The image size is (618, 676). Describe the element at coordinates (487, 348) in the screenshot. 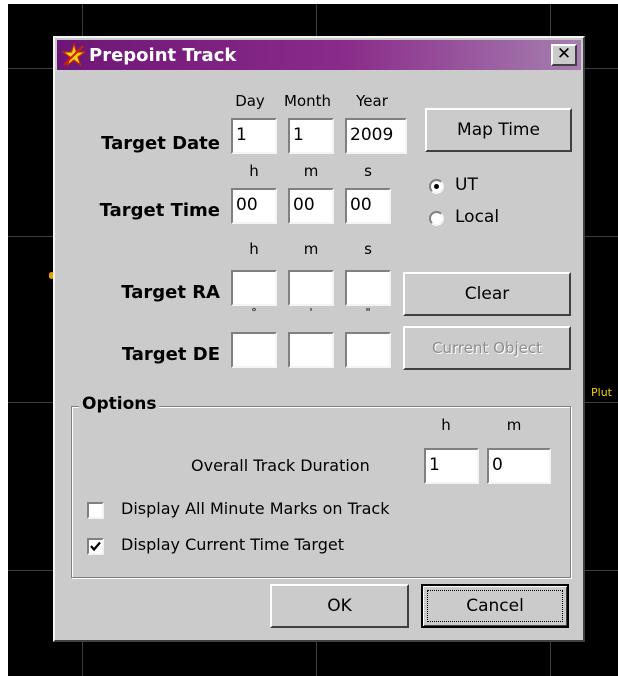

I see `current-object-button: Current Object` at that location.